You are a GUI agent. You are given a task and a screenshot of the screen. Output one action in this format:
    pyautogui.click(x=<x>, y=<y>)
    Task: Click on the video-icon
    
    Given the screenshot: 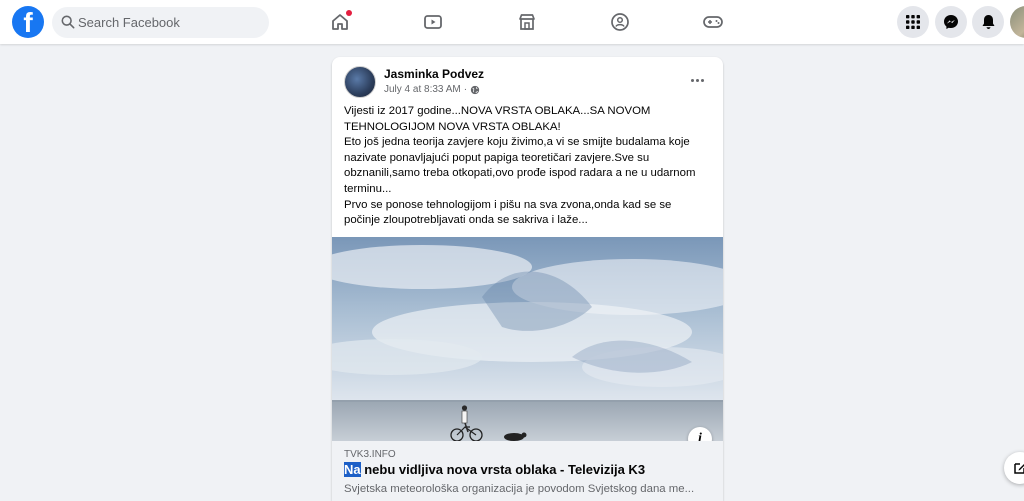 What is the action you would take?
    pyautogui.click(x=433, y=22)
    